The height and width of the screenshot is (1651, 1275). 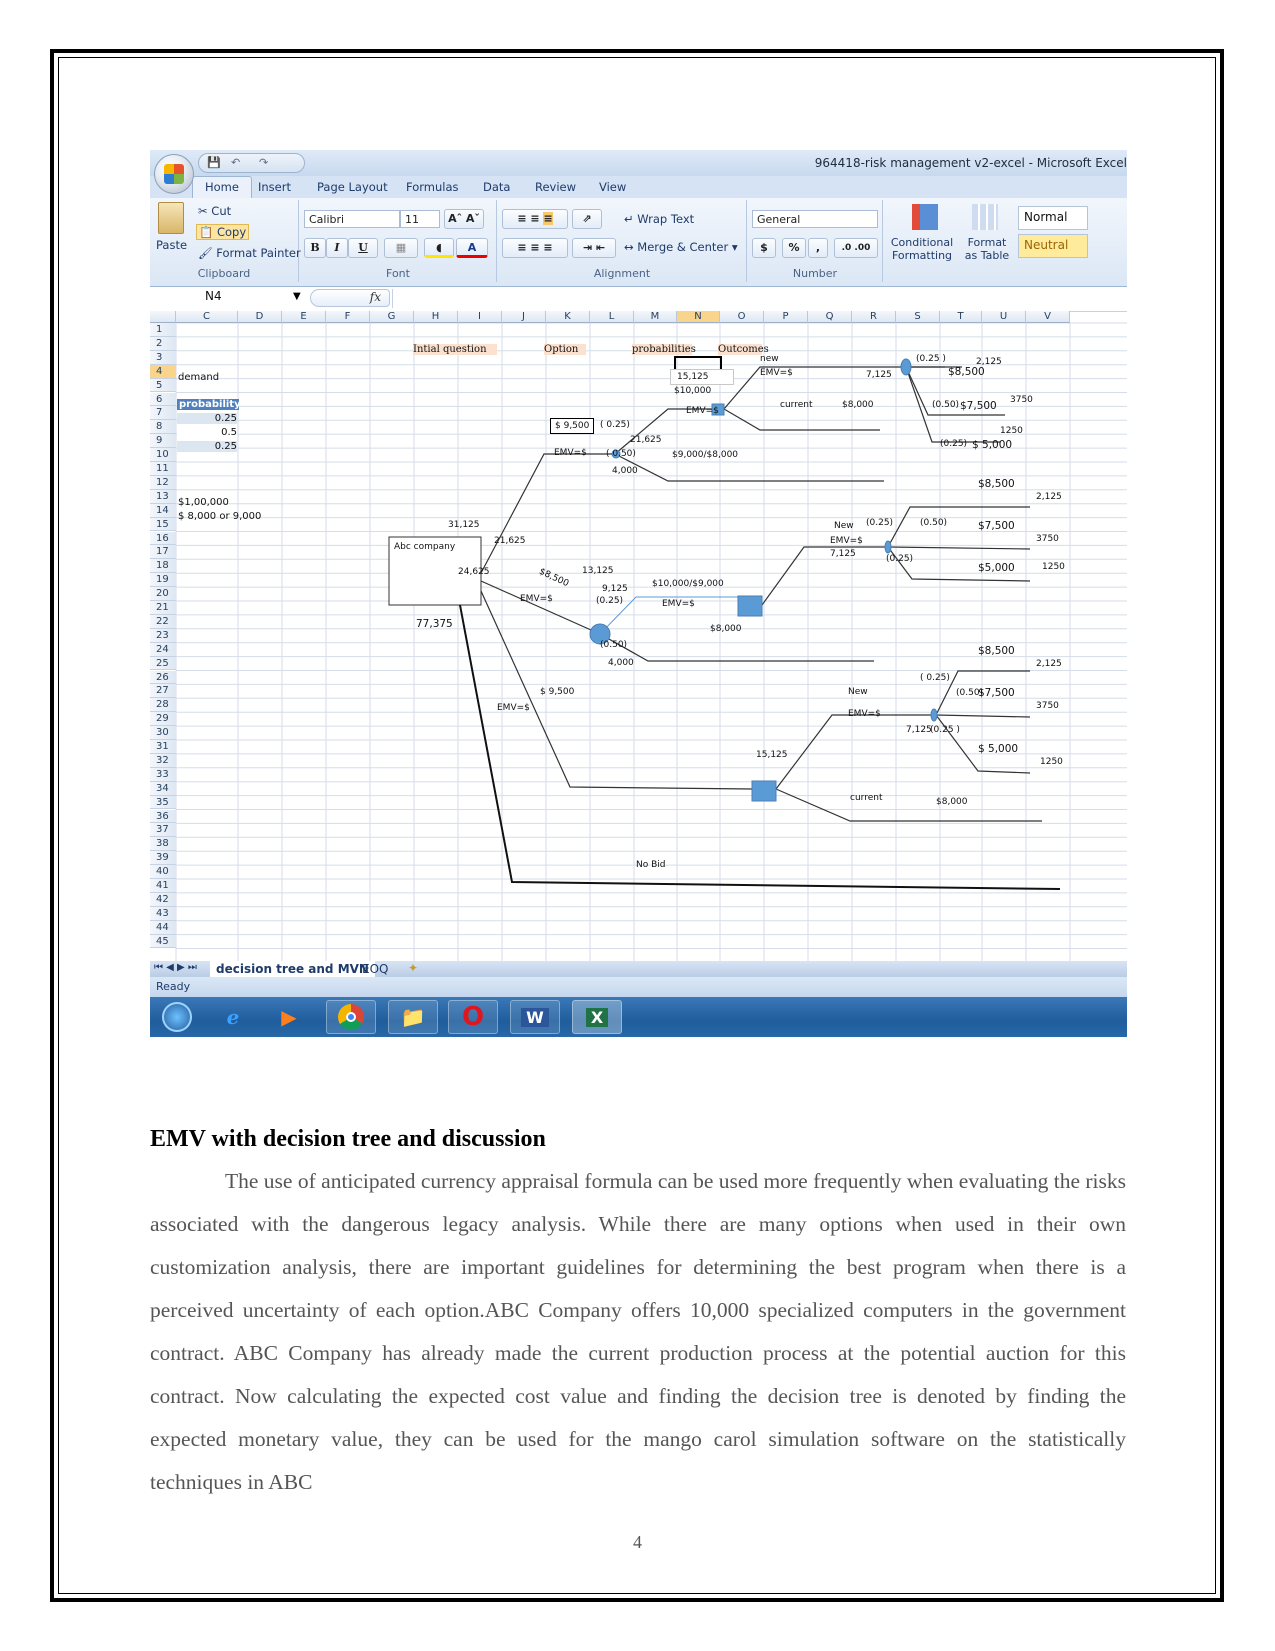 What do you see at coordinates (171, 218) in the screenshot?
I see `paste-icon` at bounding box center [171, 218].